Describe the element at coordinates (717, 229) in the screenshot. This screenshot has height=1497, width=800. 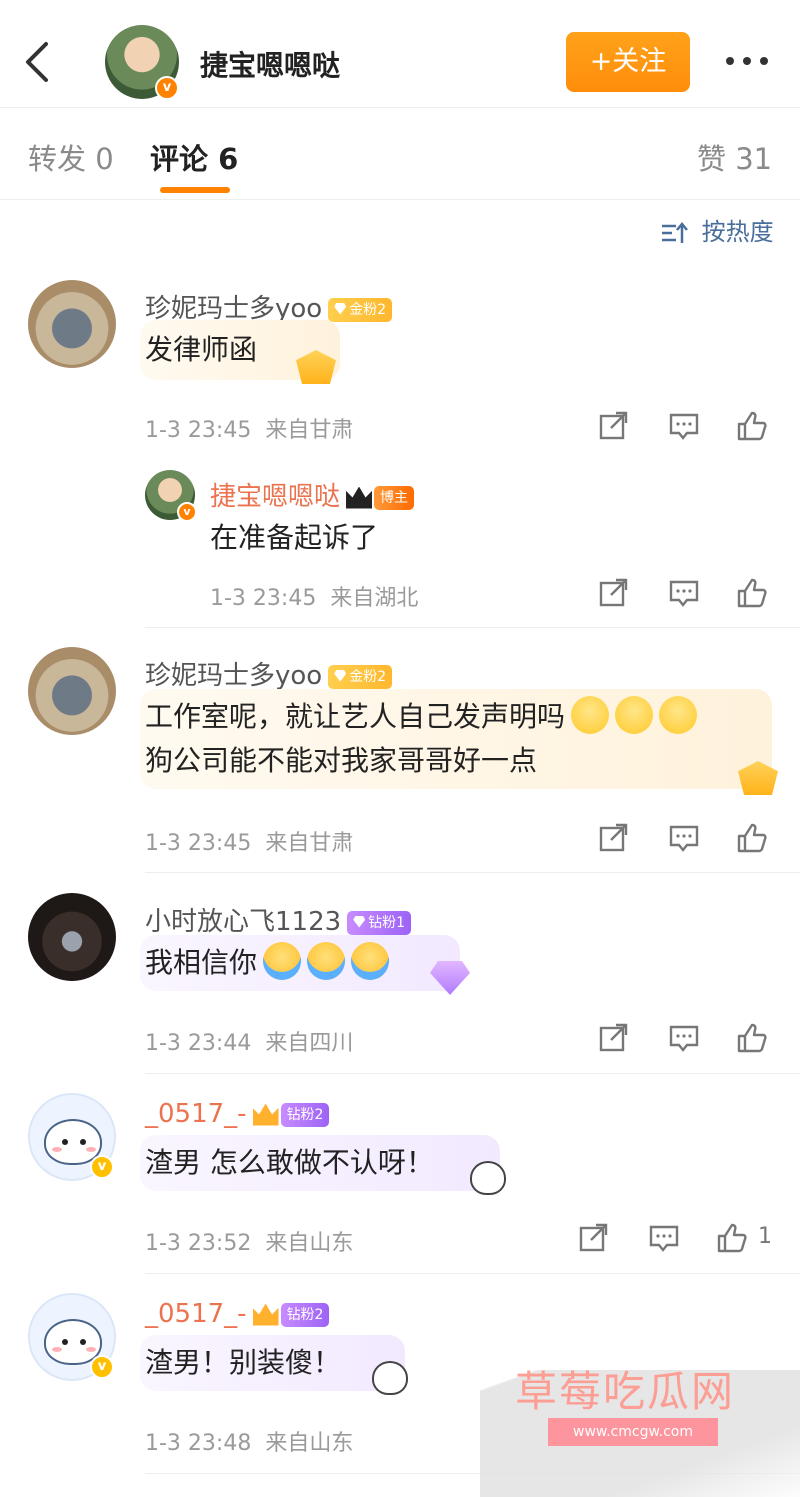
I see `sort-by-hot-button: 按热度` at that location.